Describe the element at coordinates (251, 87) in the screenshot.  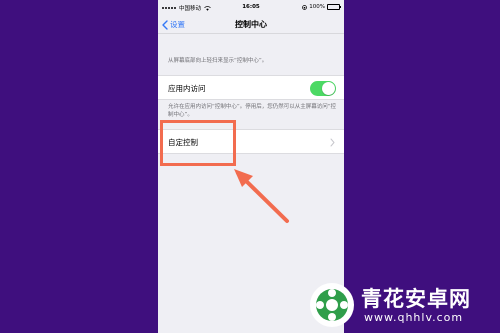
I see `access-within-apps-row: 应用内访问` at that location.